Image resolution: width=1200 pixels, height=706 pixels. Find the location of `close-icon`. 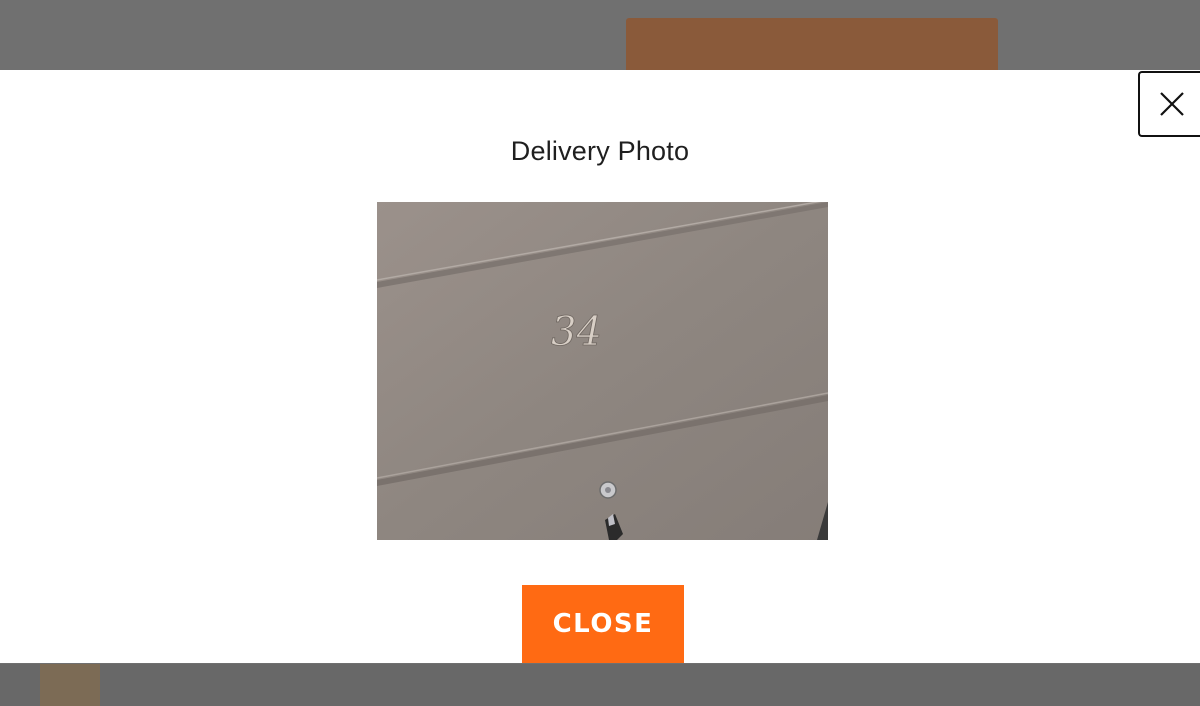

close-icon is located at coordinates (1172, 104).